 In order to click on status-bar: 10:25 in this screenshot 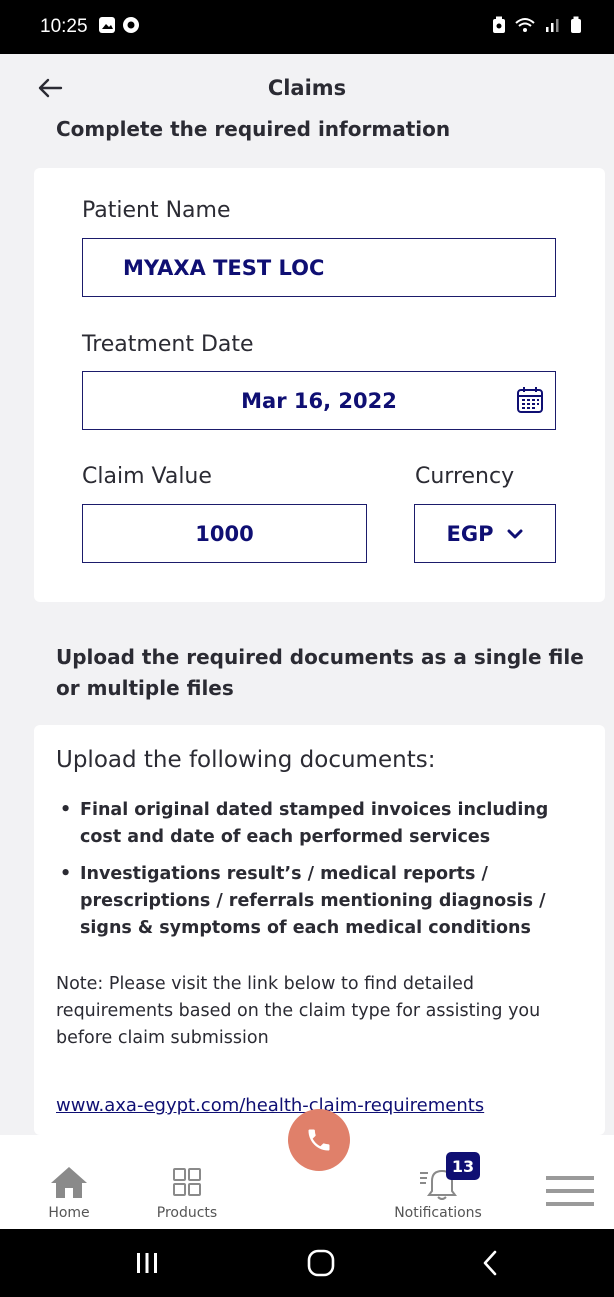, I will do `click(307, 27)`.